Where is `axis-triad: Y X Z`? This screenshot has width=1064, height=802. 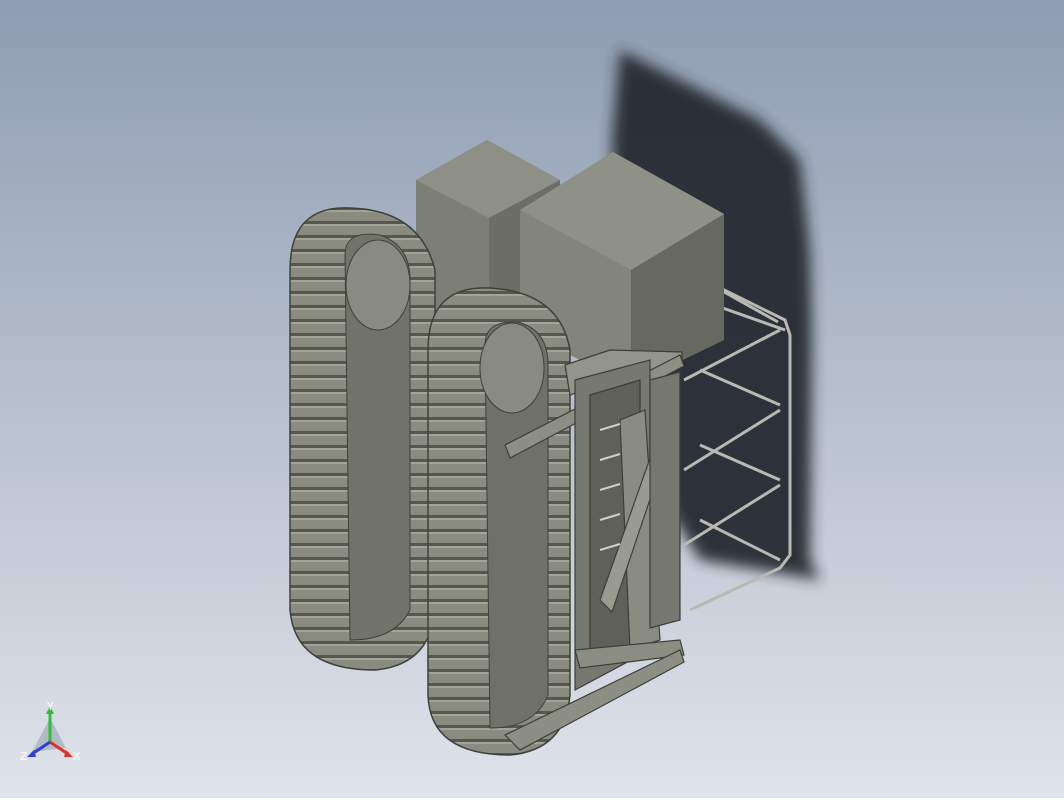
axis-triad: Y X Z is located at coordinates (50, 731).